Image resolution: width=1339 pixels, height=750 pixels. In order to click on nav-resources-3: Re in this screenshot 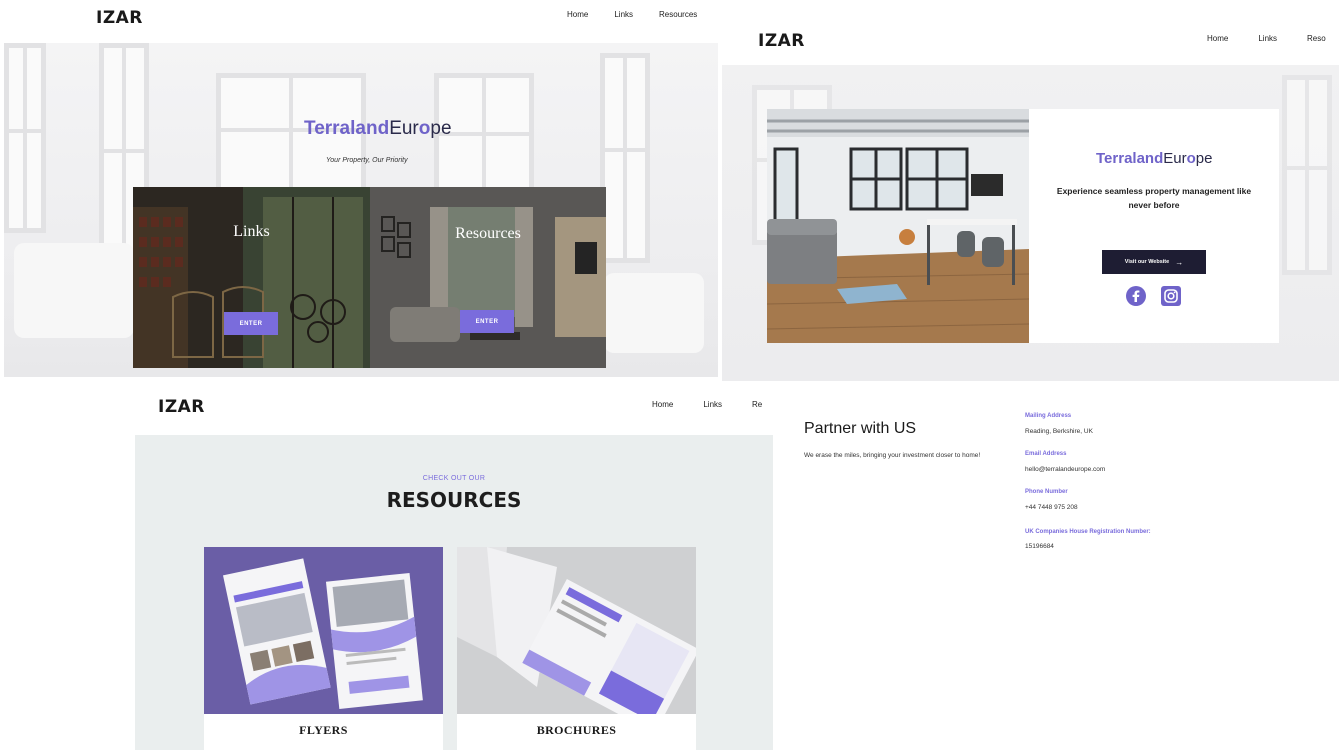, I will do `click(757, 404)`.